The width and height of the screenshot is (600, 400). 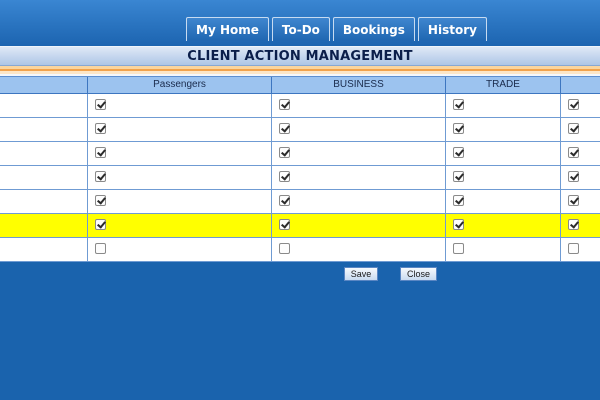 I want to click on column-header-extra, so click(x=580, y=85).